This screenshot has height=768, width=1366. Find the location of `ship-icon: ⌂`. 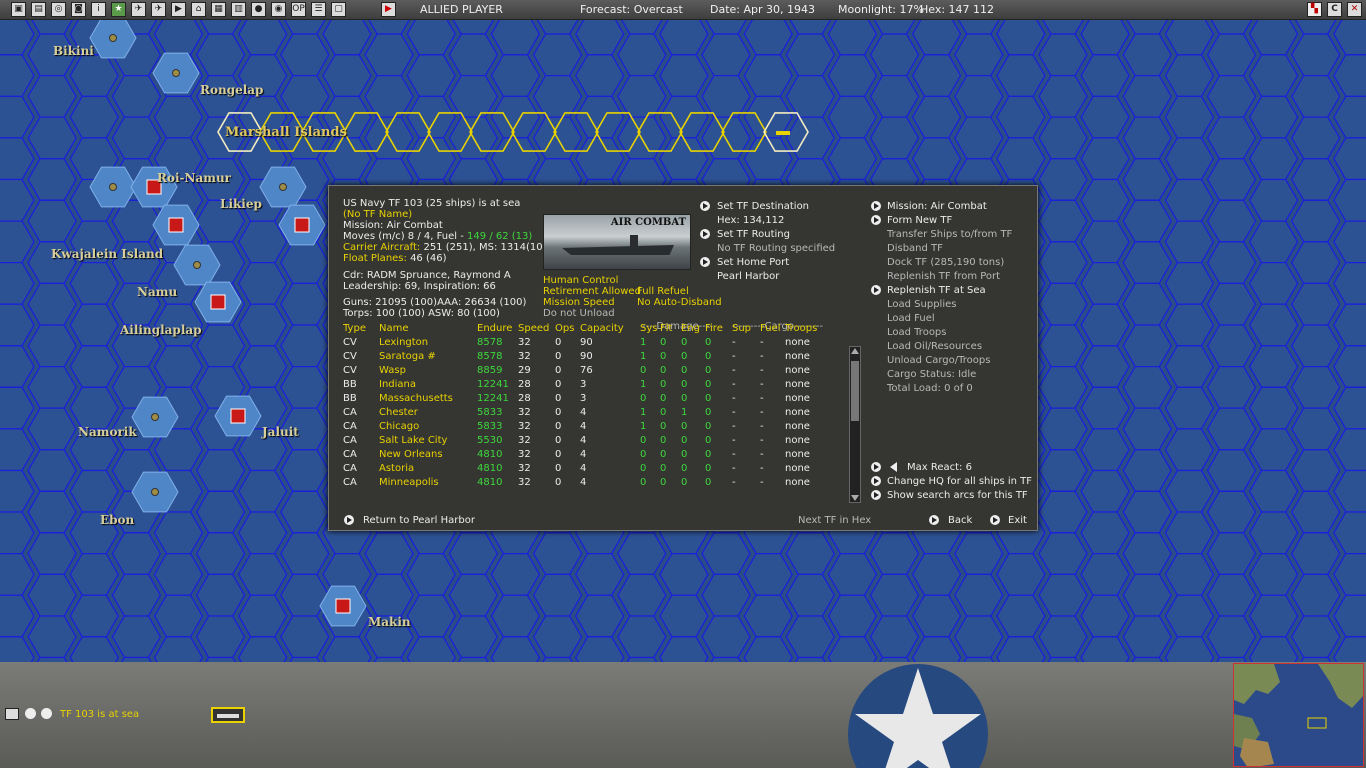

ship-icon: ⌂ is located at coordinates (198, 9).